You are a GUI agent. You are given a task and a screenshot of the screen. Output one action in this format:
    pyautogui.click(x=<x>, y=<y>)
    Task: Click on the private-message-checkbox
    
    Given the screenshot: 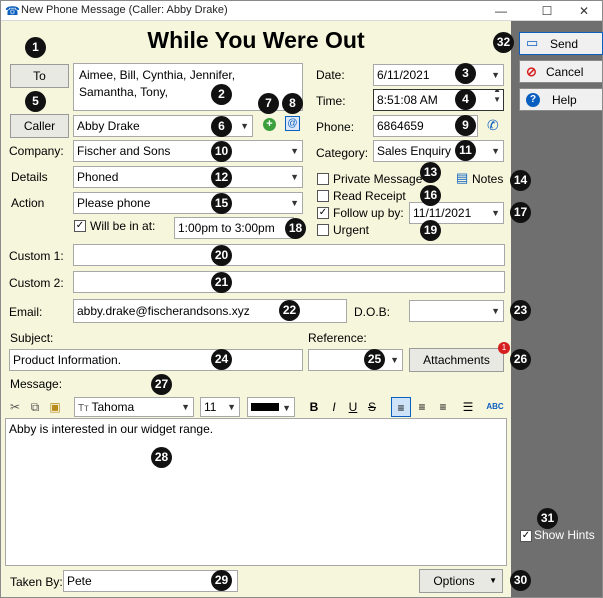 What is the action you would take?
    pyautogui.click(x=323, y=179)
    